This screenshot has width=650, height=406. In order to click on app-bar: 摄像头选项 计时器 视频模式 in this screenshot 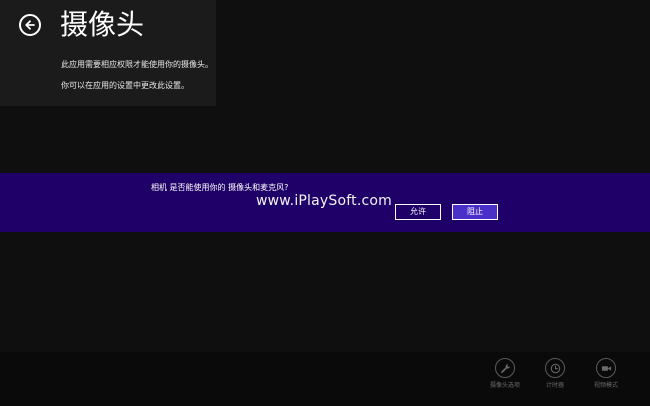, I will do `click(325, 379)`.